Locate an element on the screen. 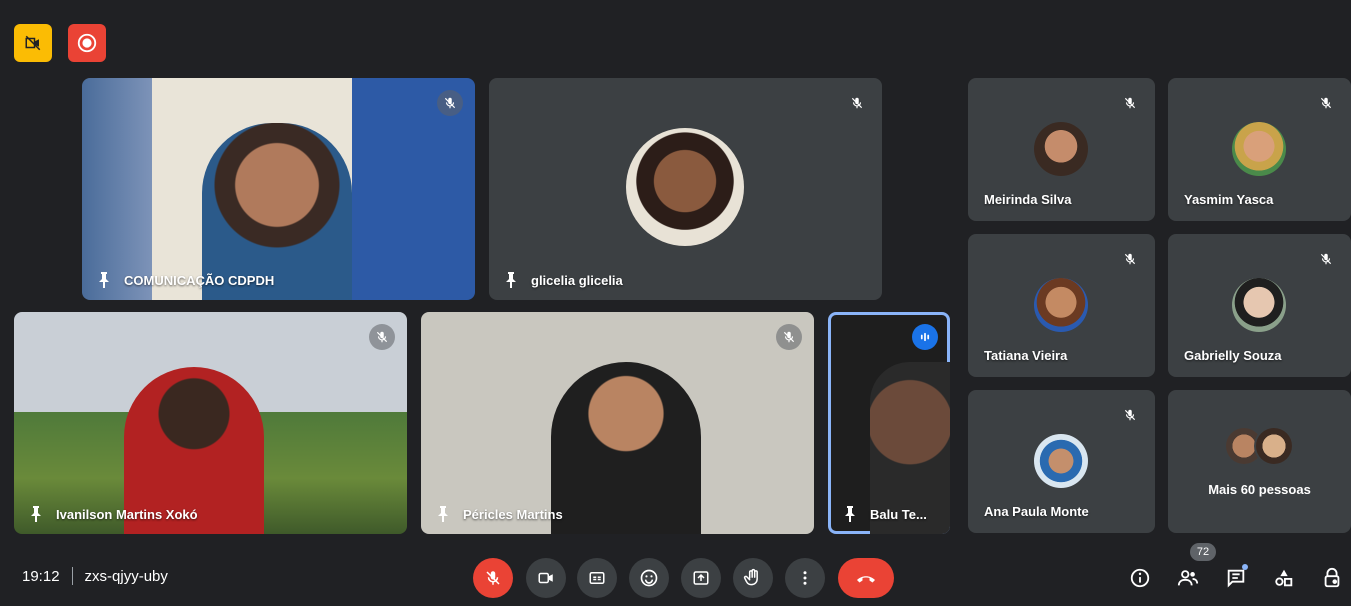 The image size is (1351, 606). divider is located at coordinates (72, 576).